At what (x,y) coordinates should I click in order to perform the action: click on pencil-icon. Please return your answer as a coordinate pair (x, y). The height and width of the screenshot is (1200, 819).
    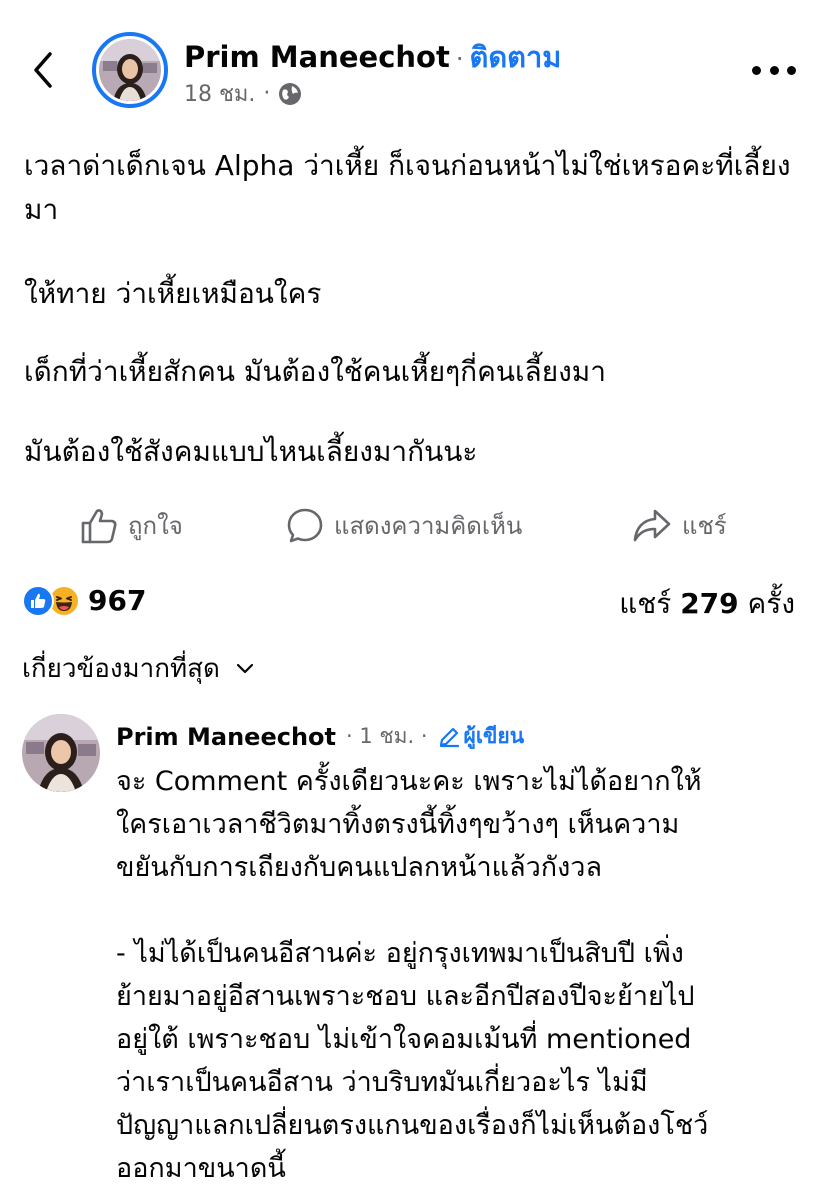
    Looking at the image, I should click on (449, 737).